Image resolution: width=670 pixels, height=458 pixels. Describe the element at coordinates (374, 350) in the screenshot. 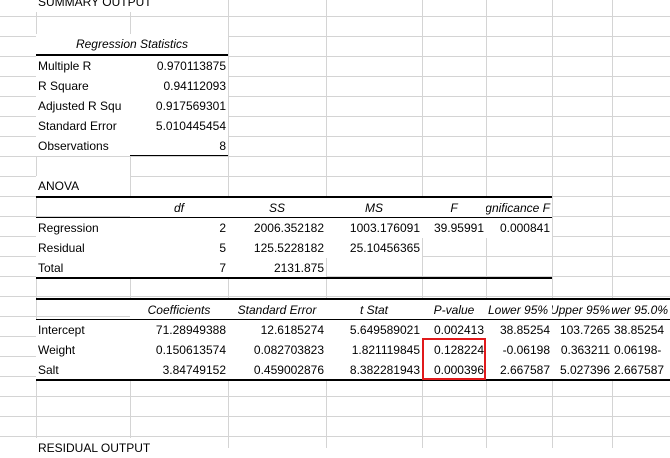

I see `coef-t-stat: 1.821119845` at that location.